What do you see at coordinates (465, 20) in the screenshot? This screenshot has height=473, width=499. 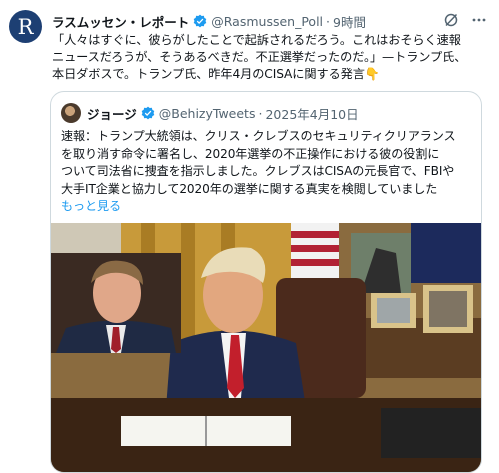 I see `header-actions` at bounding box center [465, 20].